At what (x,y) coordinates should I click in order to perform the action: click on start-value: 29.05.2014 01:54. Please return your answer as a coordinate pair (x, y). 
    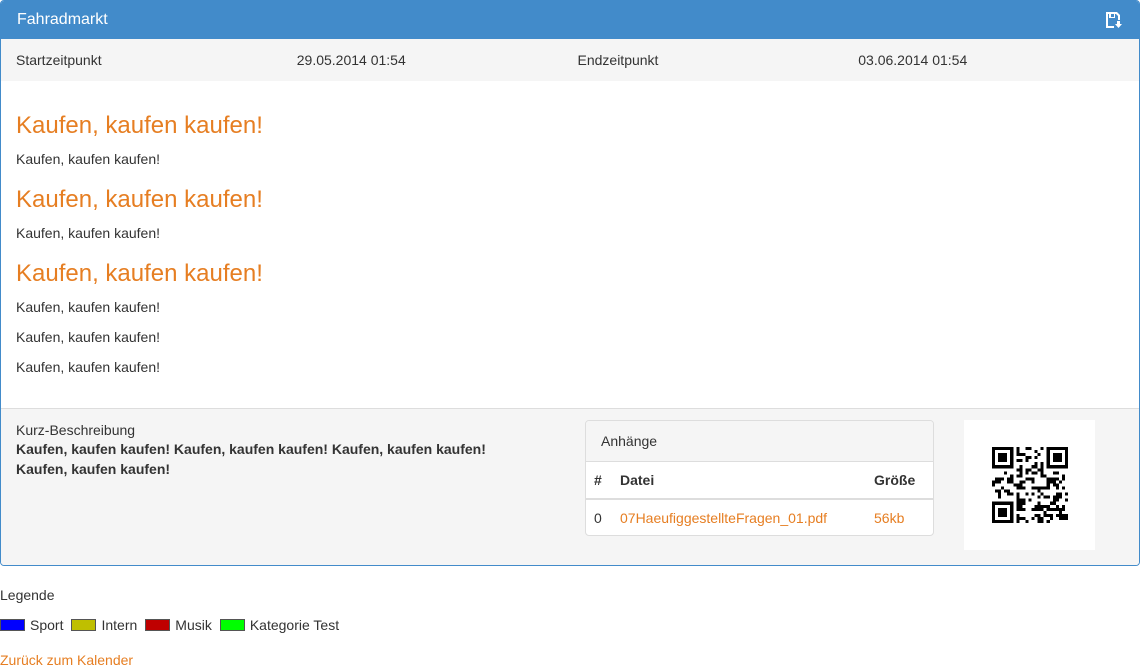
    Looking at the image, I should click on (351, 60).